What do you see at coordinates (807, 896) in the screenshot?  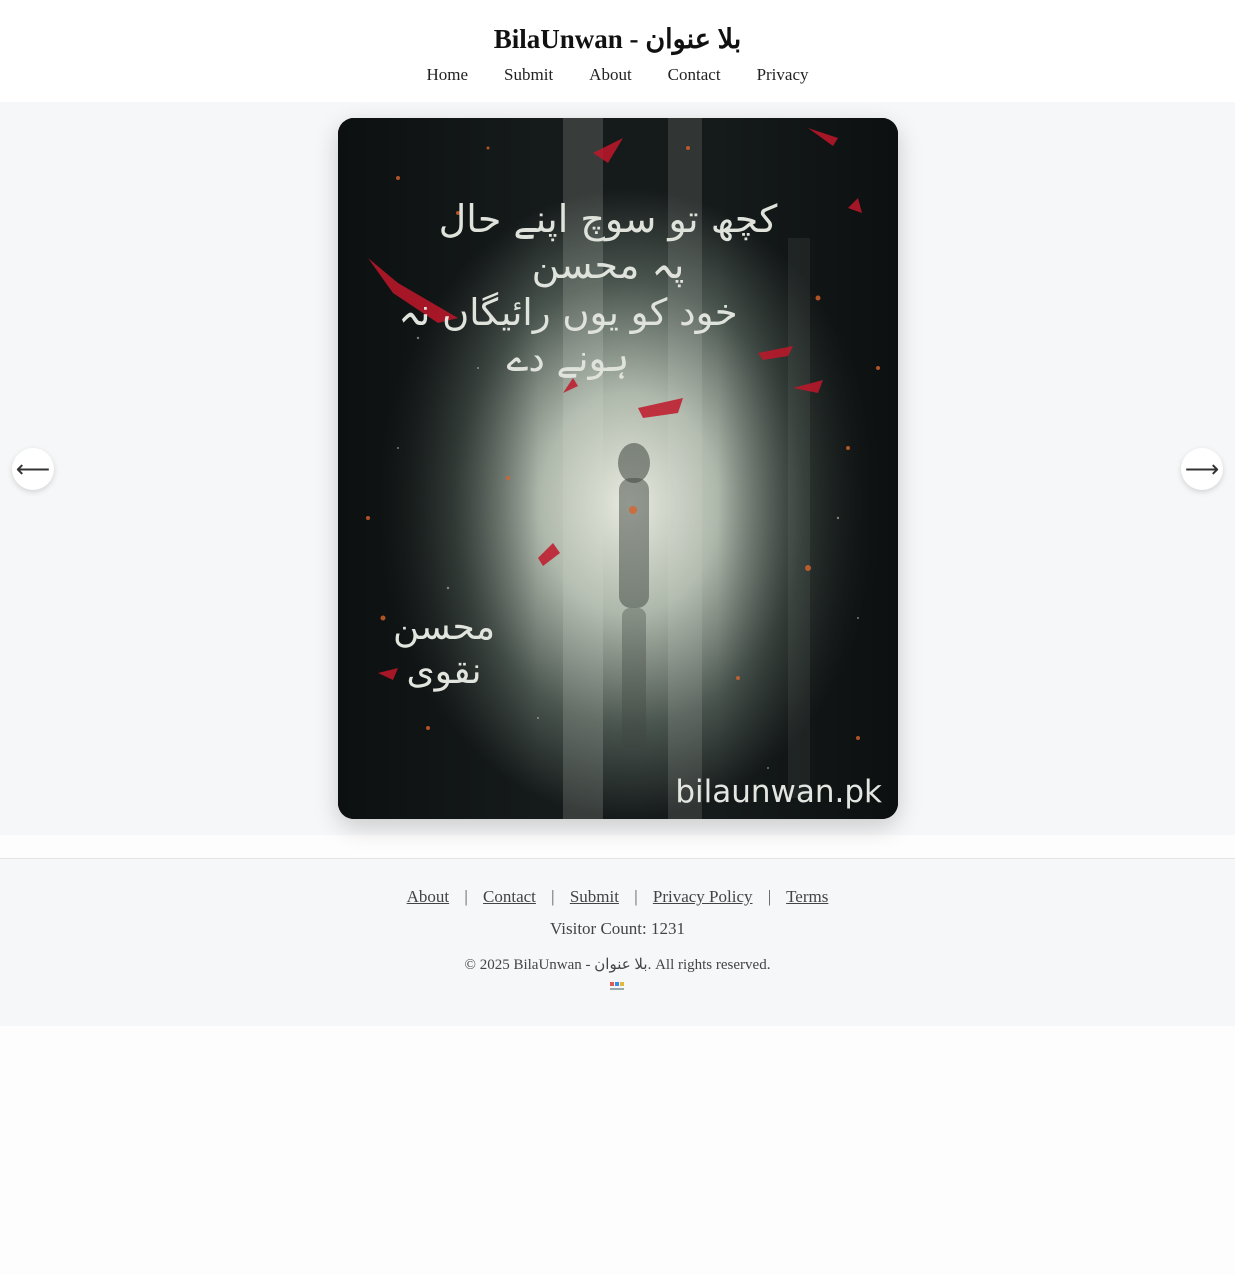 I see `footer-link-terms: Terms` at bounding box center [807, 896].